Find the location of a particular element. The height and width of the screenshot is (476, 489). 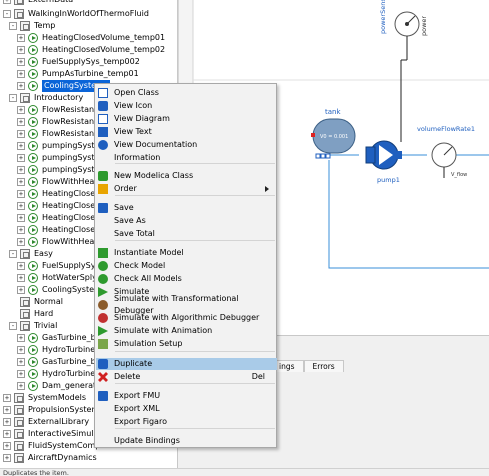

menu-item-delete: Delete Del is located at coordinates (186, 377).